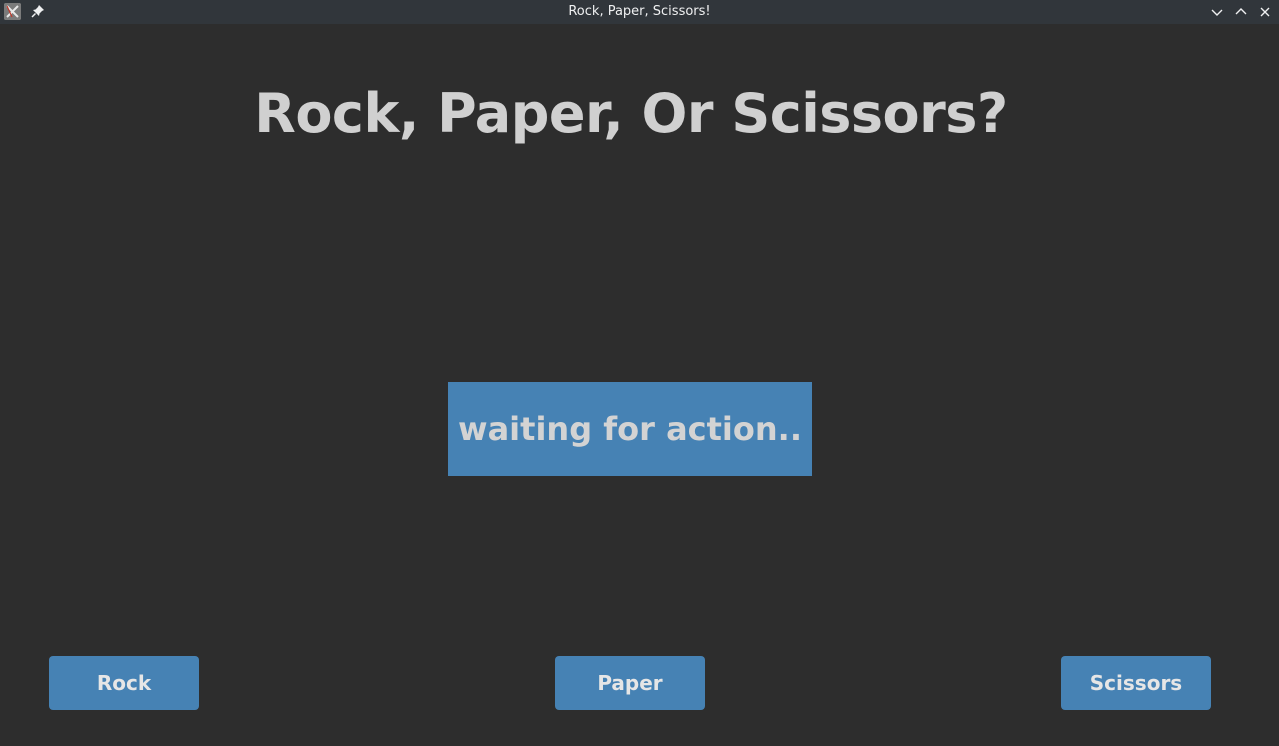  I want to click on paper-button-label: Paper, so click(630, 683).